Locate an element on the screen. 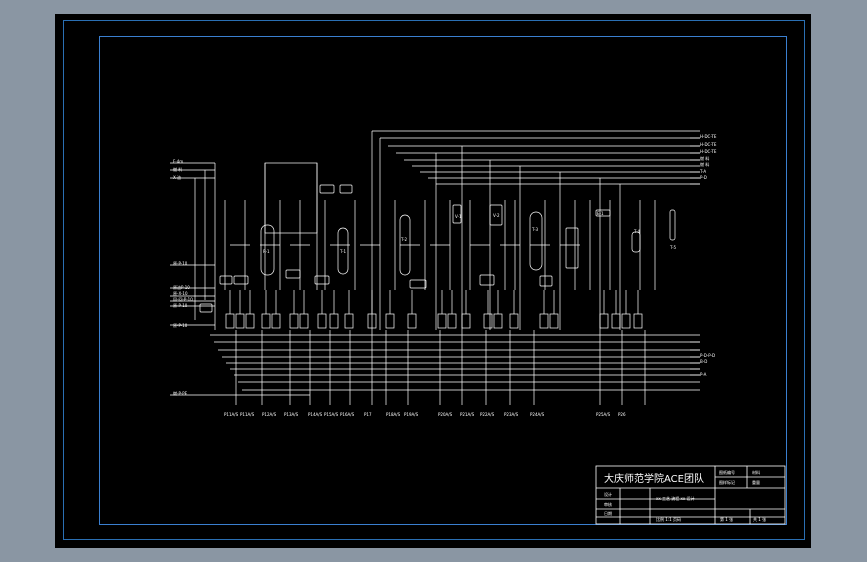 This screenshot has width=867, height=562. title-block-page: 第 1 张 is located at coordinates (727, 519).